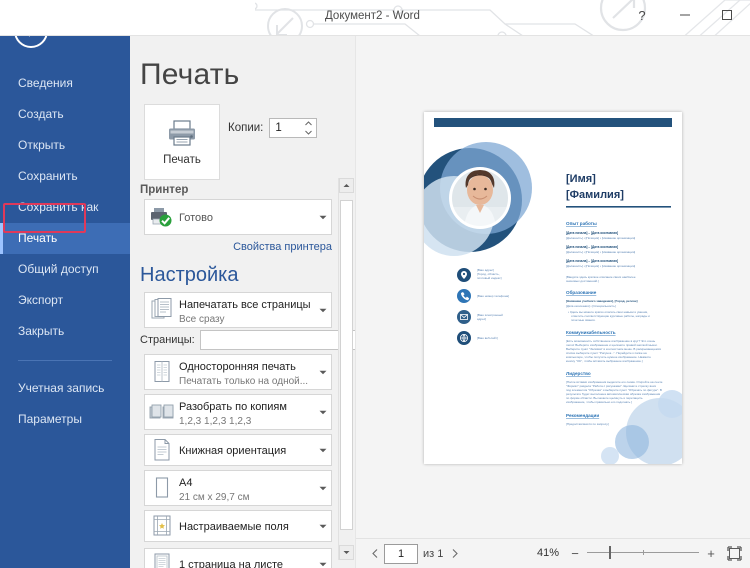 The height and width of the screenshot is (568, 750). What do you see at coordinates (282, 247) in the screenshot?
I see `printer-properties-link: Свойства принтера` at bounding box center [282, 247].